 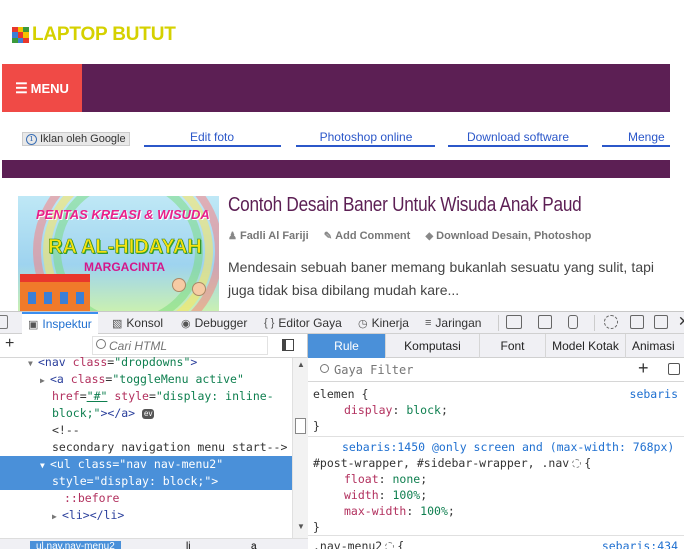 I want to click on scroll-up-icon: ▲, so click(x=301, y=364).